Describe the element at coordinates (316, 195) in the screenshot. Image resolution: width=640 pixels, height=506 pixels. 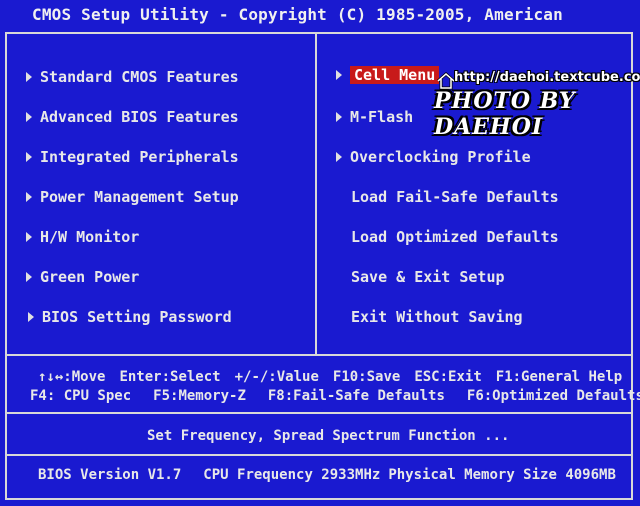
I see `pane-divider` at that location.